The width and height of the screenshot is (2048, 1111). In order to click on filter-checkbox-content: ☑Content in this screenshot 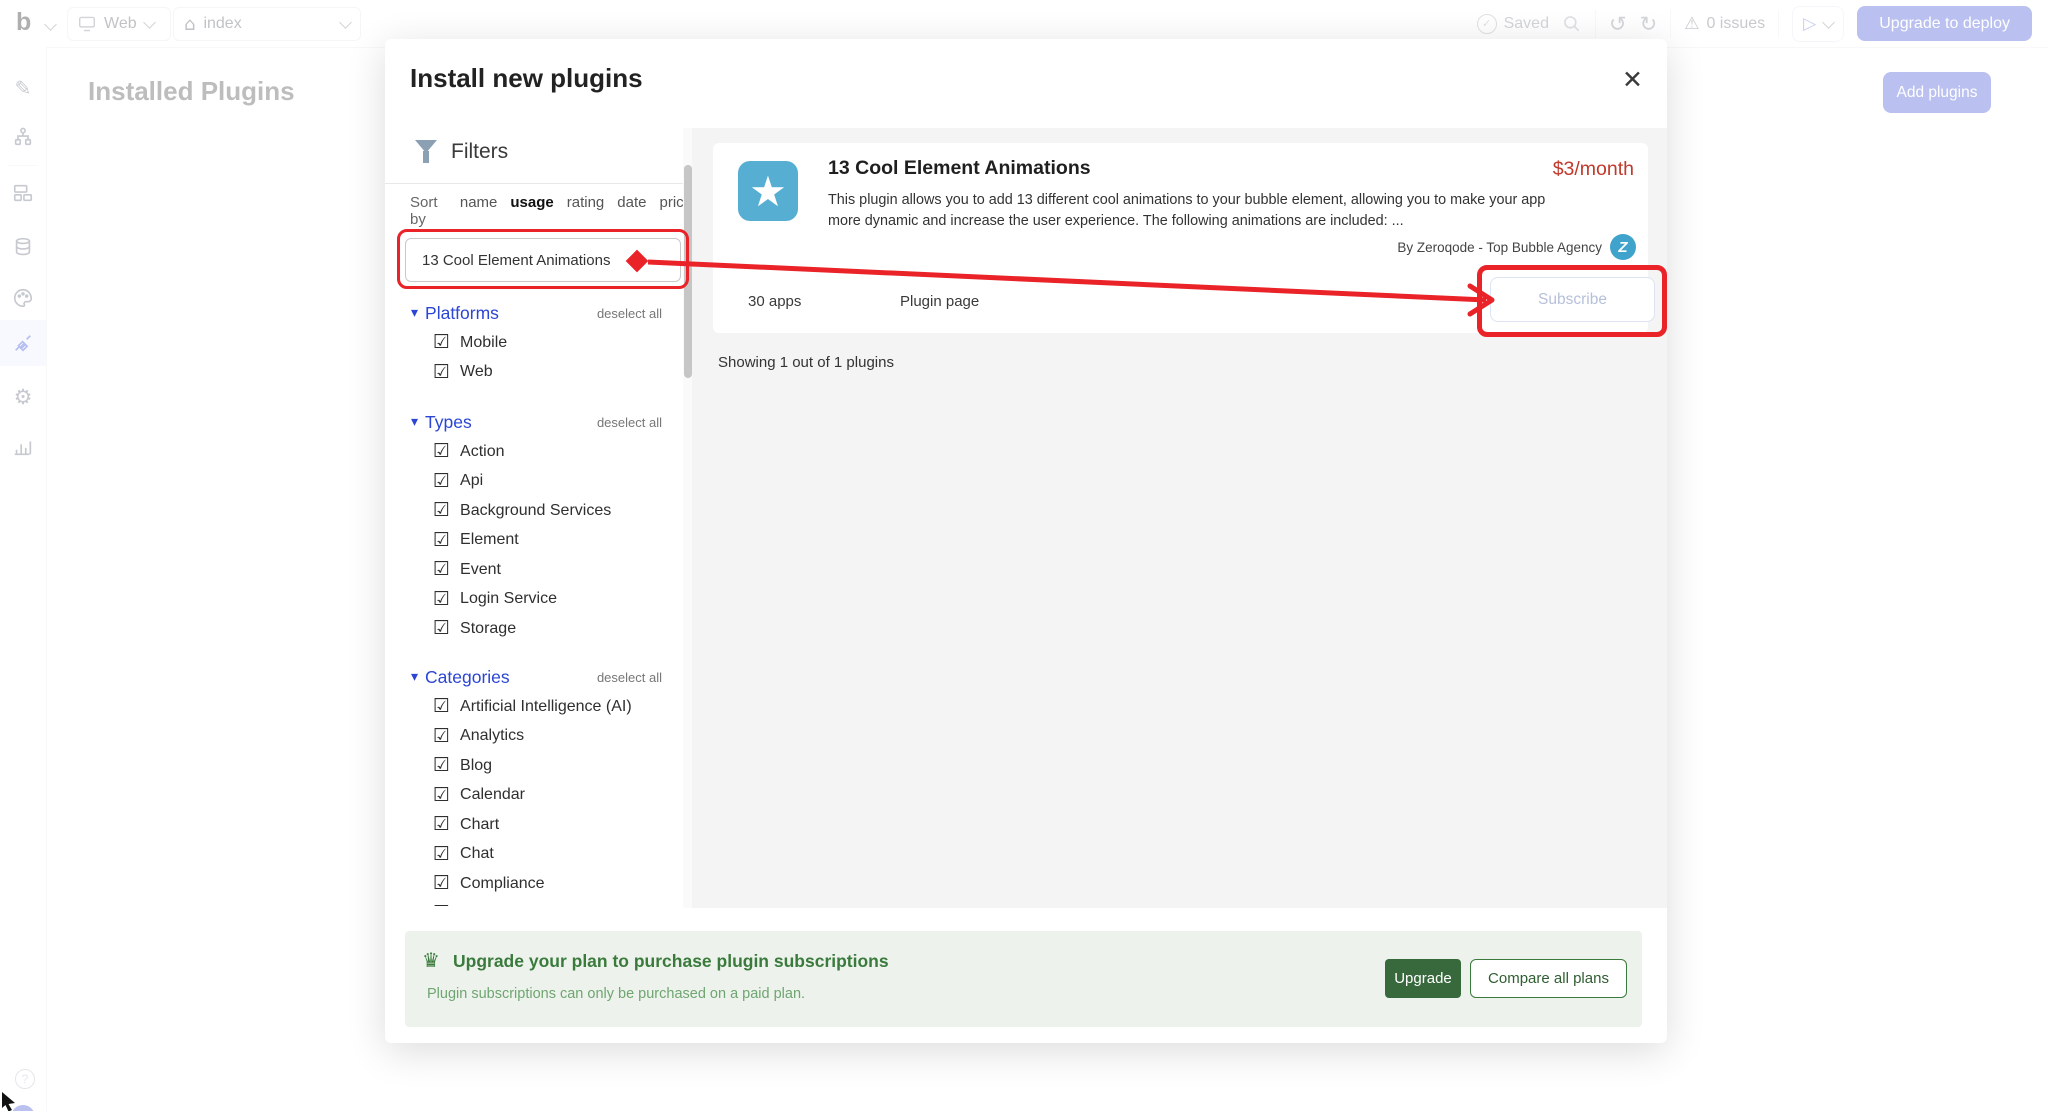, I will do `click(534, 902)`.